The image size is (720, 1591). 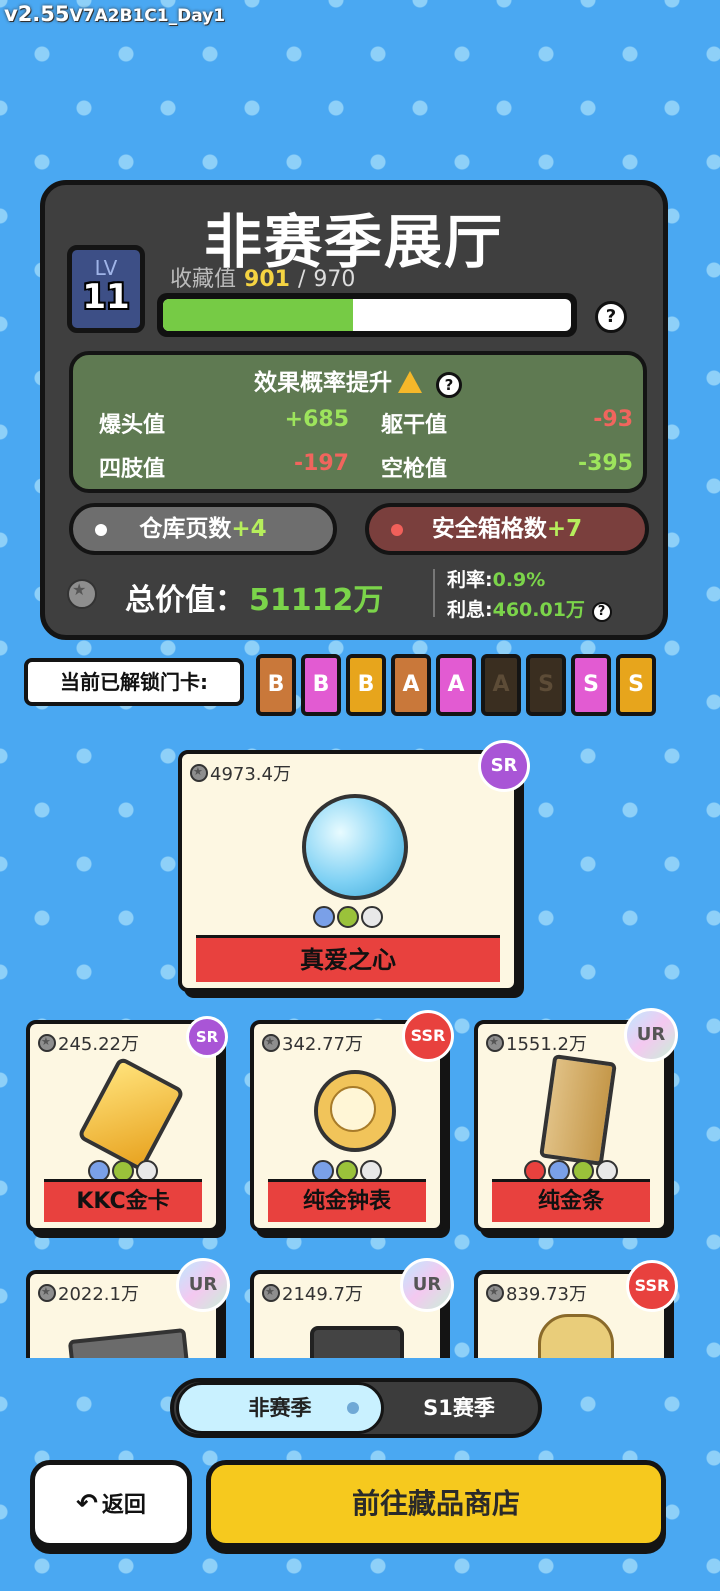 I want to click on back-button: ↶ 返回, so click(x=111, y=1504).